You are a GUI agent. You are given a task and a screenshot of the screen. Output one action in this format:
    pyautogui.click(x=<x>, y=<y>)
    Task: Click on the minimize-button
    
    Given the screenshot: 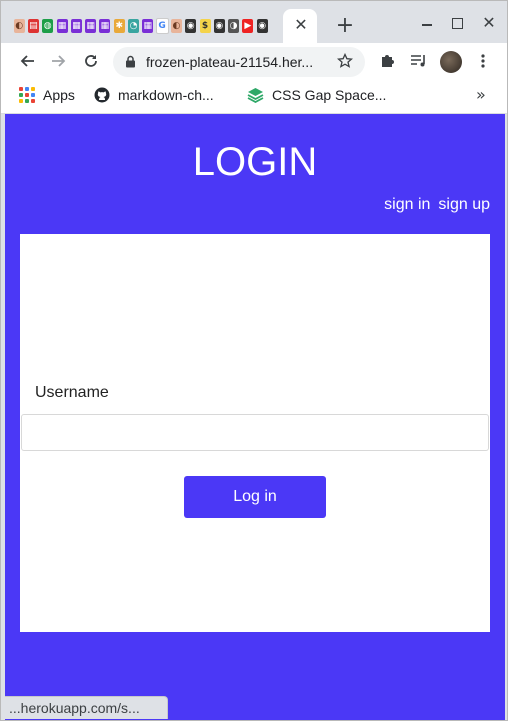 What is the action you would take?
    pyautogui.click(x=427, y=23)
    